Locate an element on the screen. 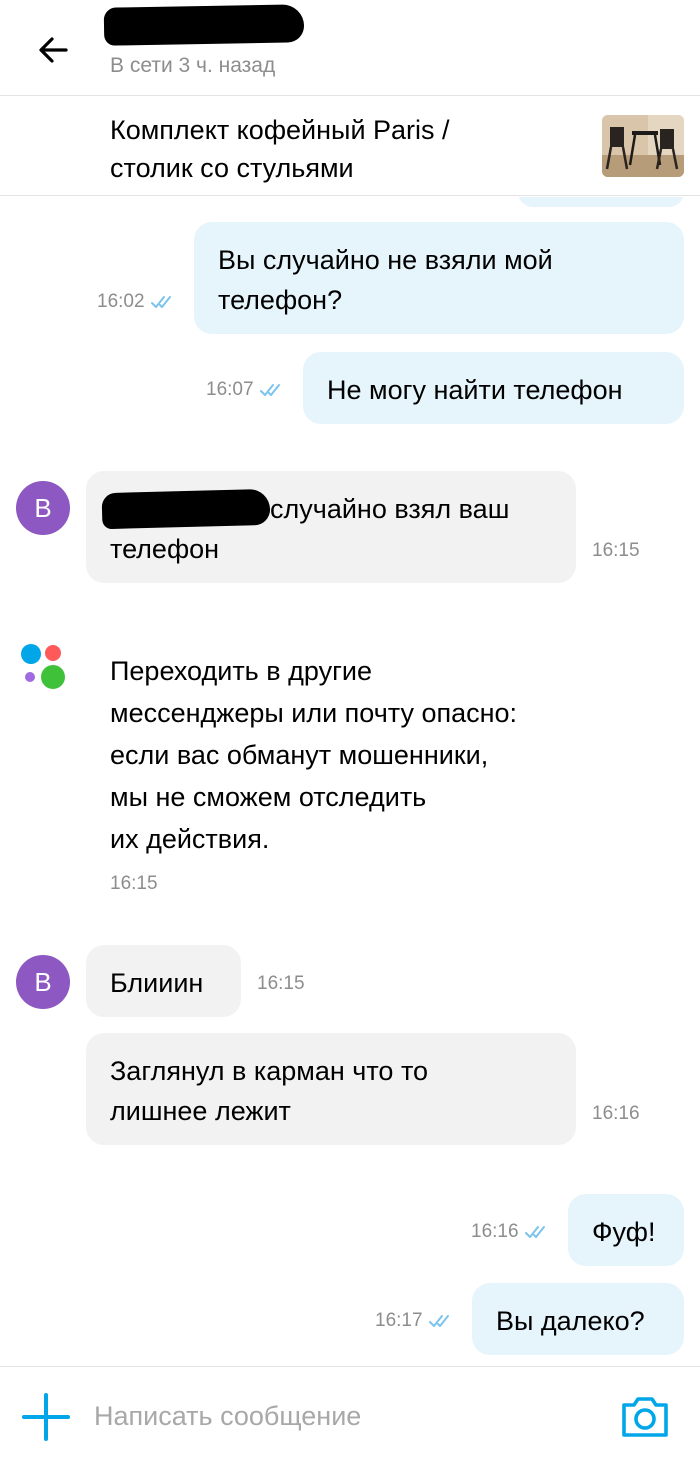 This screenshot has width=700, height=1462. attach-button is located at coordinates (46, 1417).